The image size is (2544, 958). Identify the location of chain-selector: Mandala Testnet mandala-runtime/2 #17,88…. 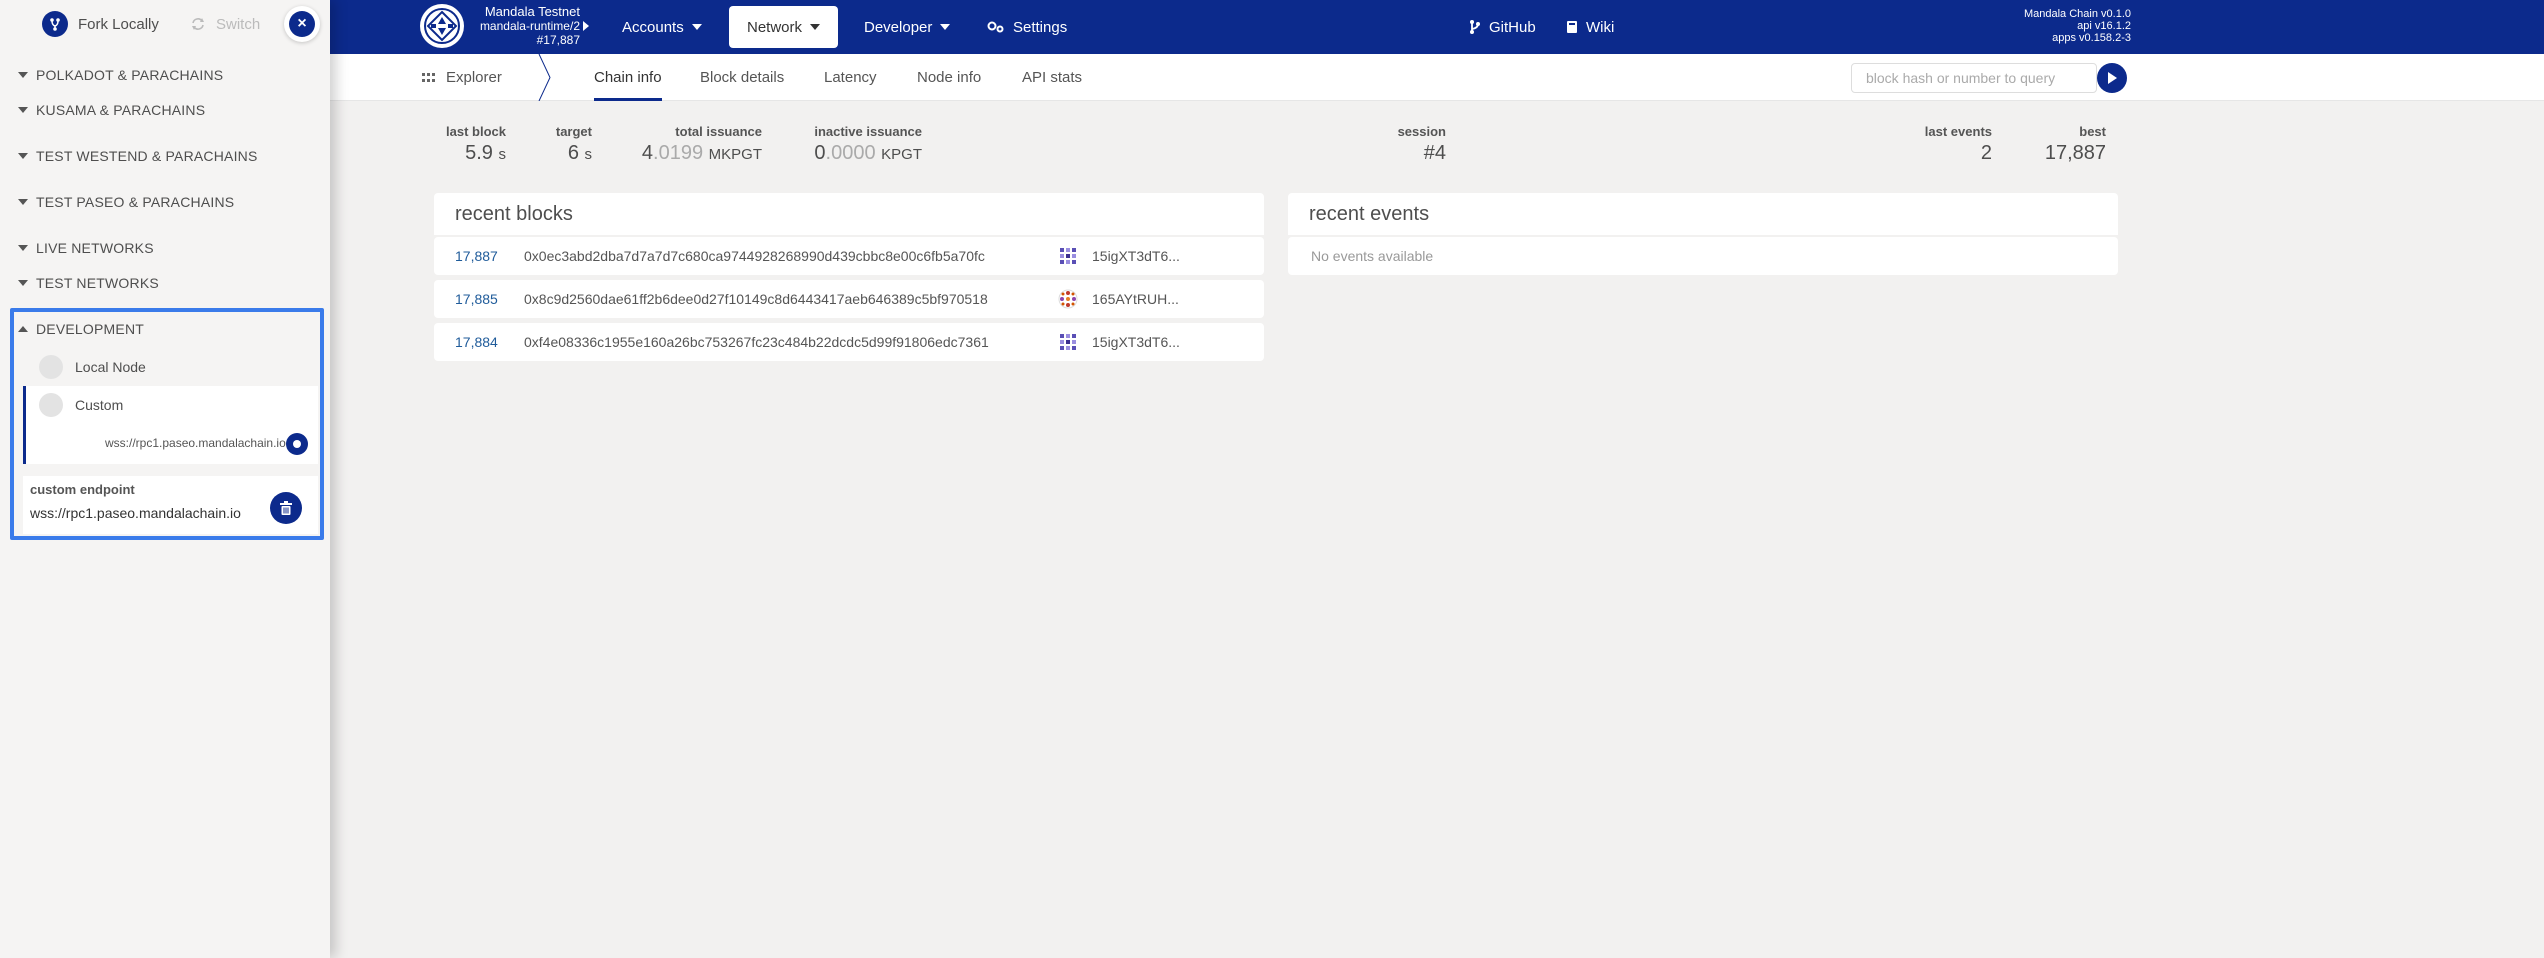
(525, 26).